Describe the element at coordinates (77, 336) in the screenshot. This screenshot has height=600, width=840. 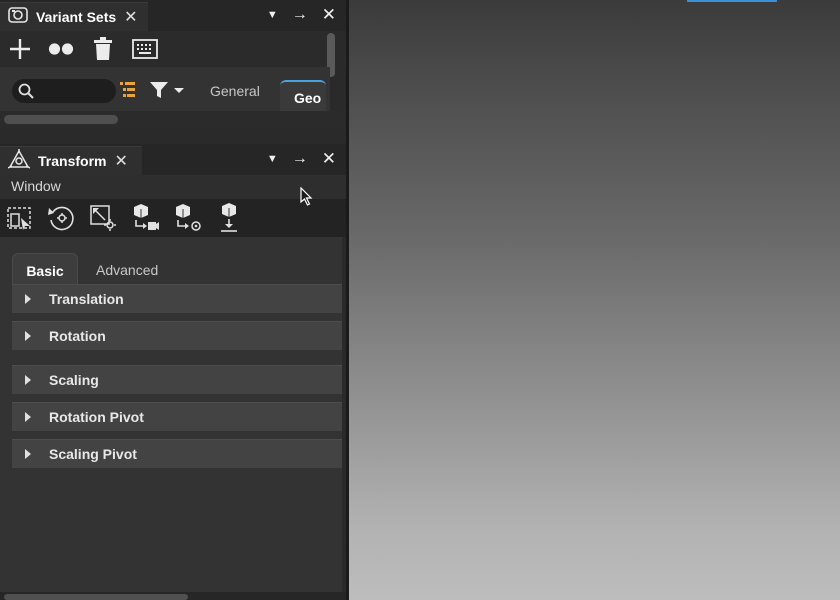
I see `section-label: Rotation` at that location.